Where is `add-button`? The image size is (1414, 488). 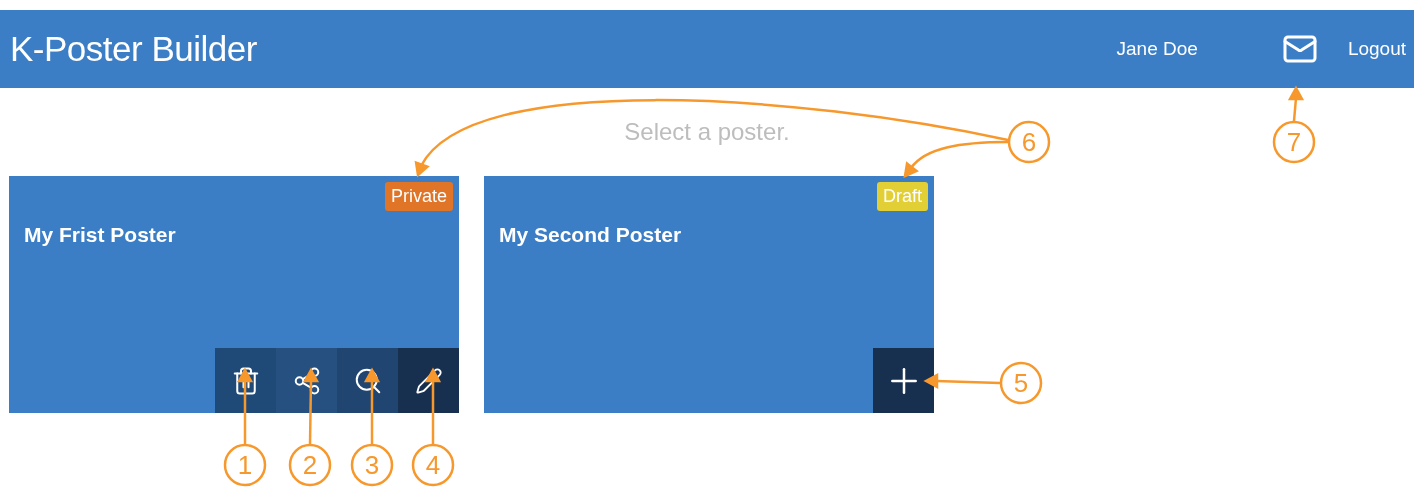
add-button is located at coordinates (903, 380).